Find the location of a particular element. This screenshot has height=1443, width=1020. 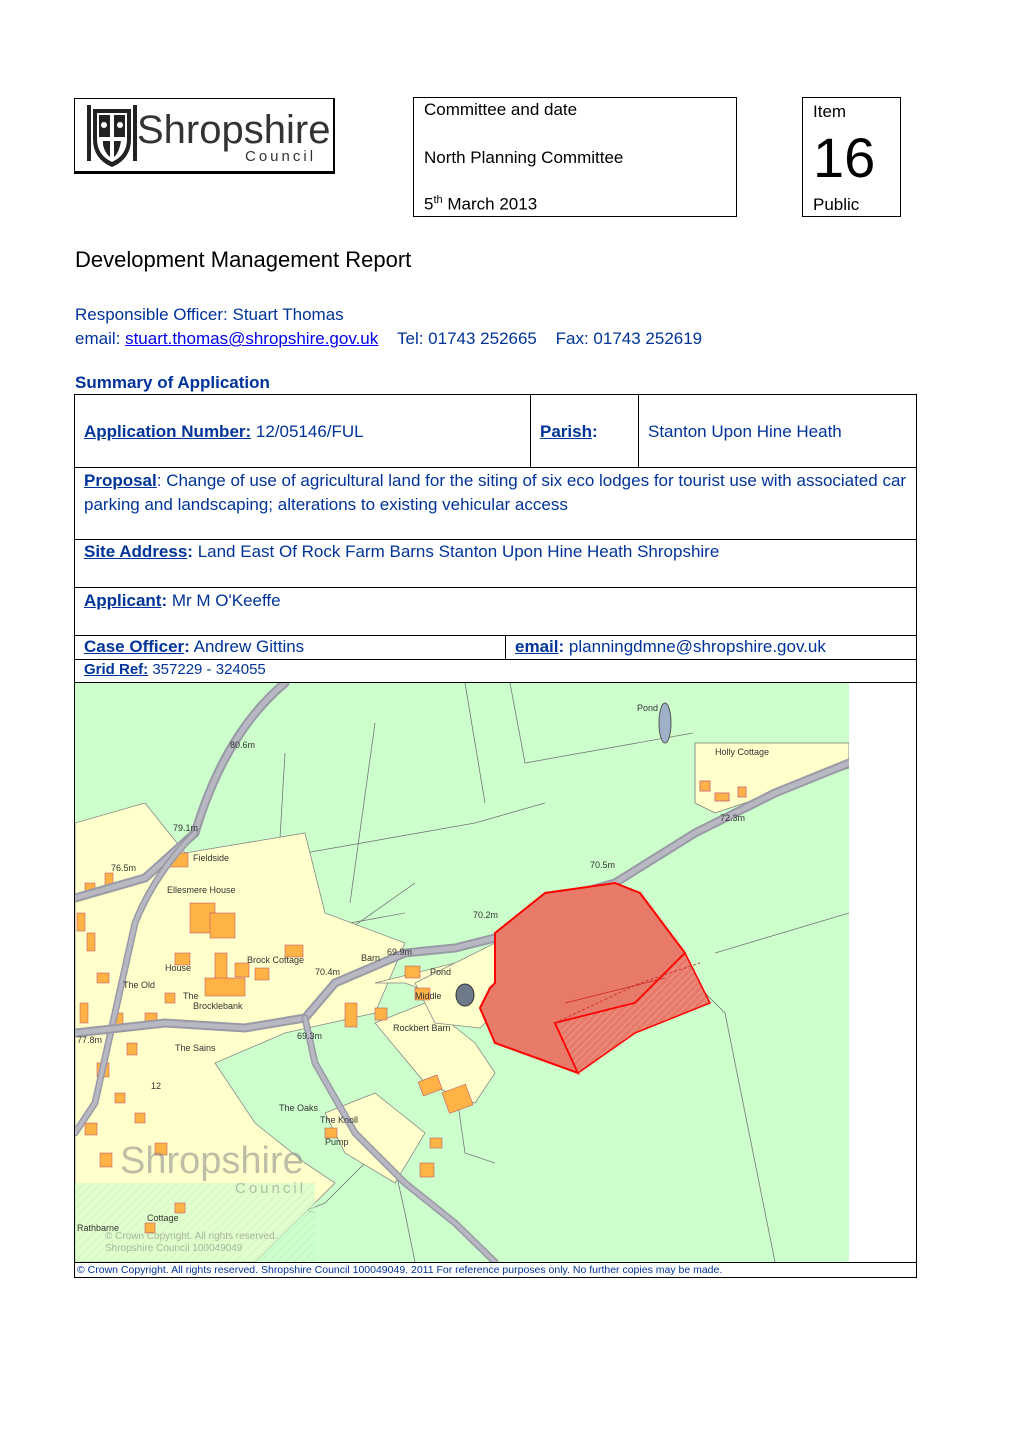

officer-tel: Tel: 01743 252665 is located at coordinates (466, 338).